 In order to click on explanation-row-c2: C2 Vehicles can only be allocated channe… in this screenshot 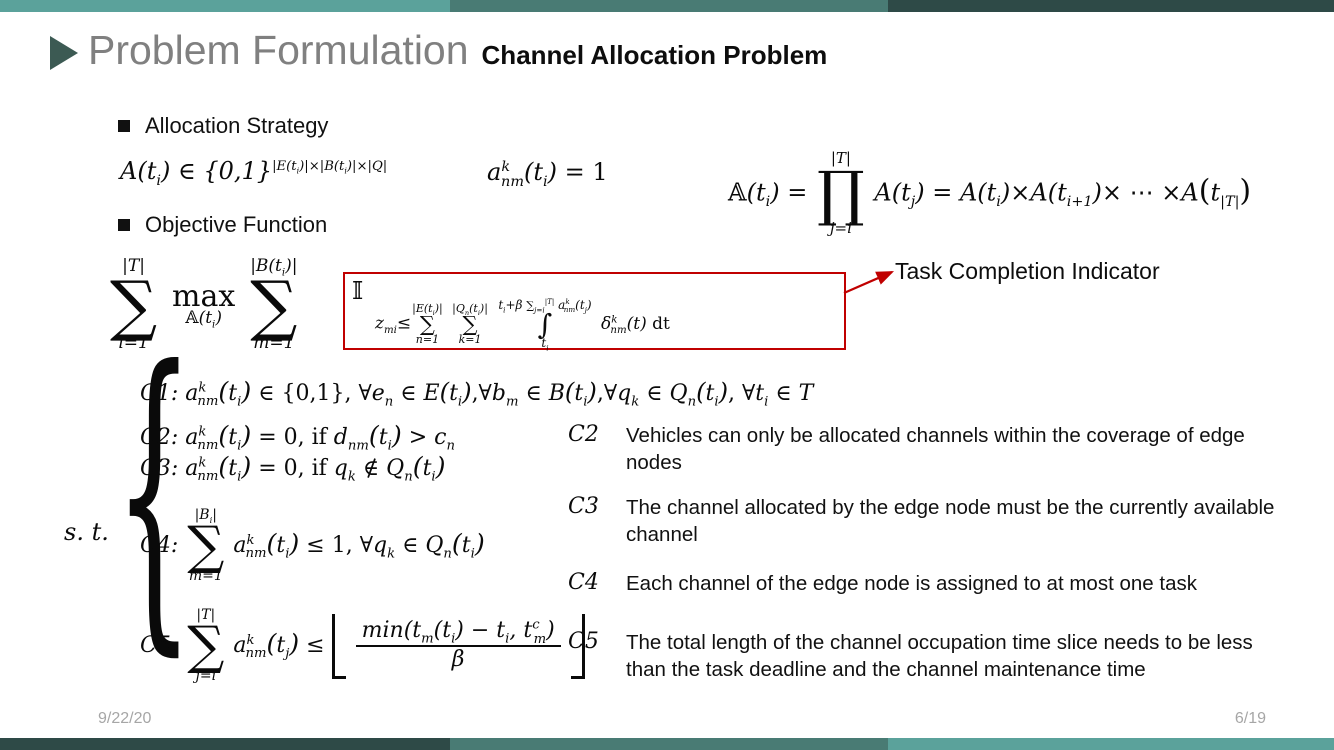, I will do `click(927, 449)`.